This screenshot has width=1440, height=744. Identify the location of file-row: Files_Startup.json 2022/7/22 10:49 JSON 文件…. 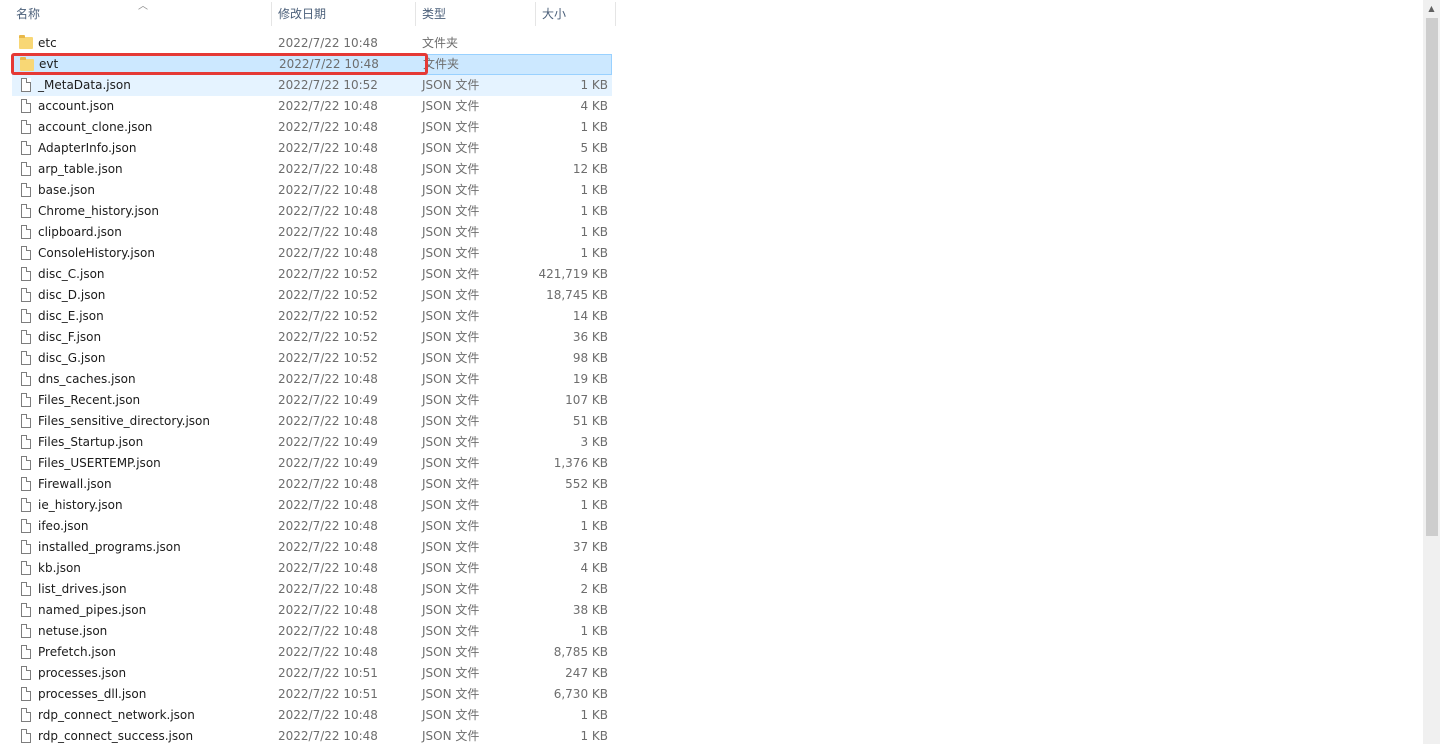
(312, 442).